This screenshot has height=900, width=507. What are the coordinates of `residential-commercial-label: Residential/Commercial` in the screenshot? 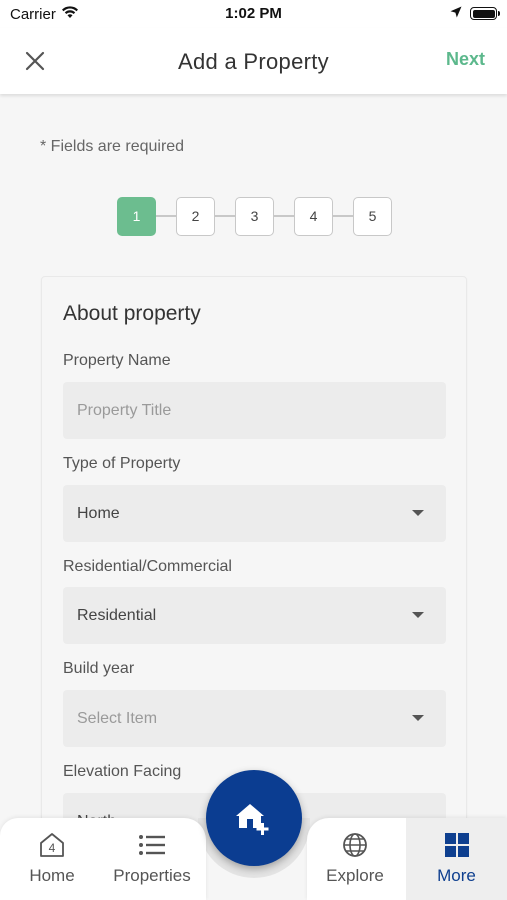 It's located at (147, 566).